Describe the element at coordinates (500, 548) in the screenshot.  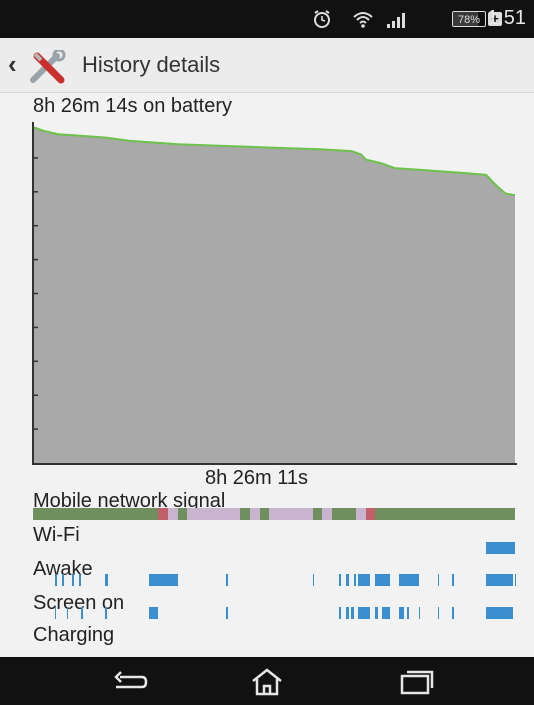
I see `wifi-segment` at that location.